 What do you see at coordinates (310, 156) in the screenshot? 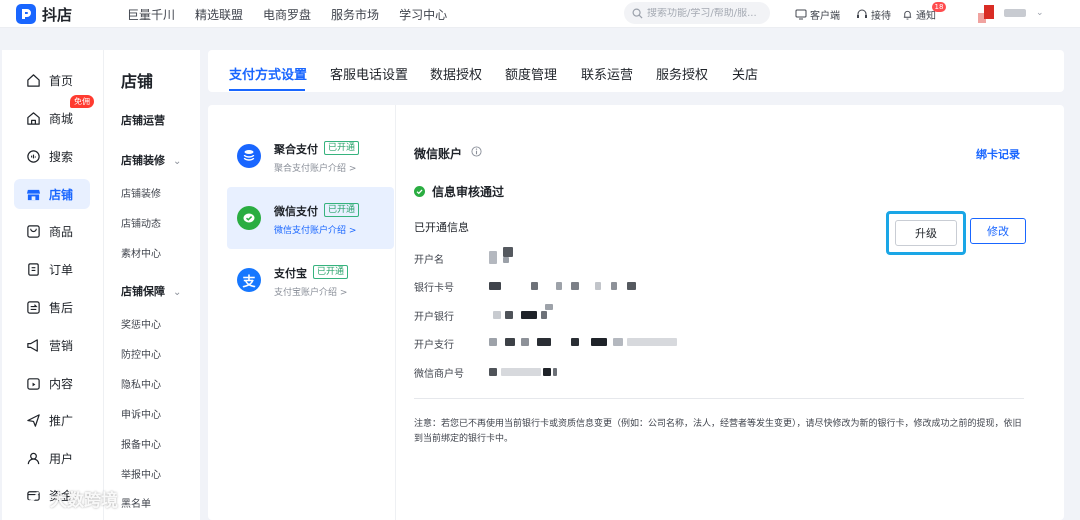
I see `payment-item-aggregate: 聚合支付 已开通 聚合支付账户介绍 >` at bounding box center [310, 156].